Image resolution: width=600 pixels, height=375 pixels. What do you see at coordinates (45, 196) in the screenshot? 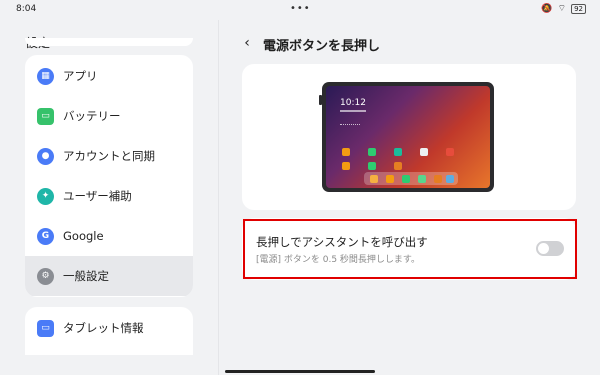
I see `accessibility-icon: ✦` at bounding box center [45, 196].